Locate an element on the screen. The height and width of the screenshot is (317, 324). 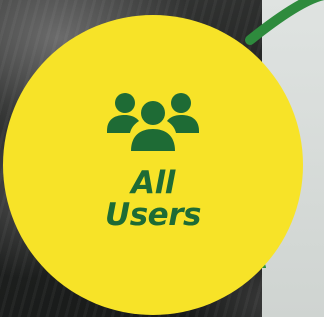
badge-label-line1: All is located at coordinates (153, 183).